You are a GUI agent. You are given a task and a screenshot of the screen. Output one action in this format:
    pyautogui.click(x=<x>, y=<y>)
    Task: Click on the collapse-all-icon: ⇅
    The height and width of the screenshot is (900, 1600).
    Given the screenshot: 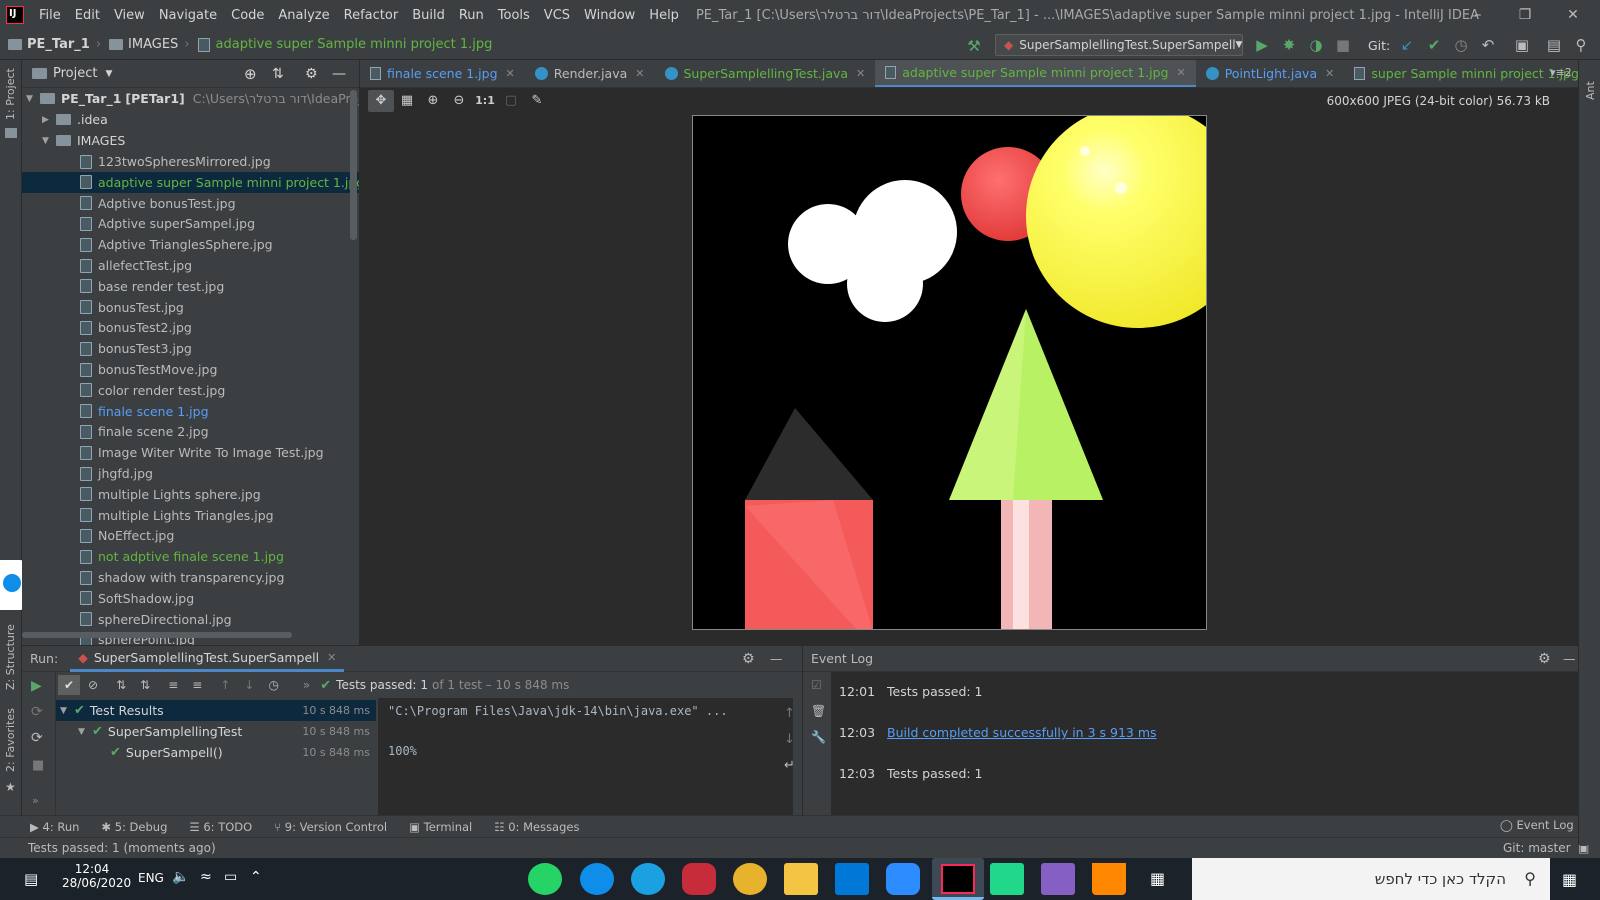 What is the action you would take?
    pyautogui.click(x=278, y=74)
    